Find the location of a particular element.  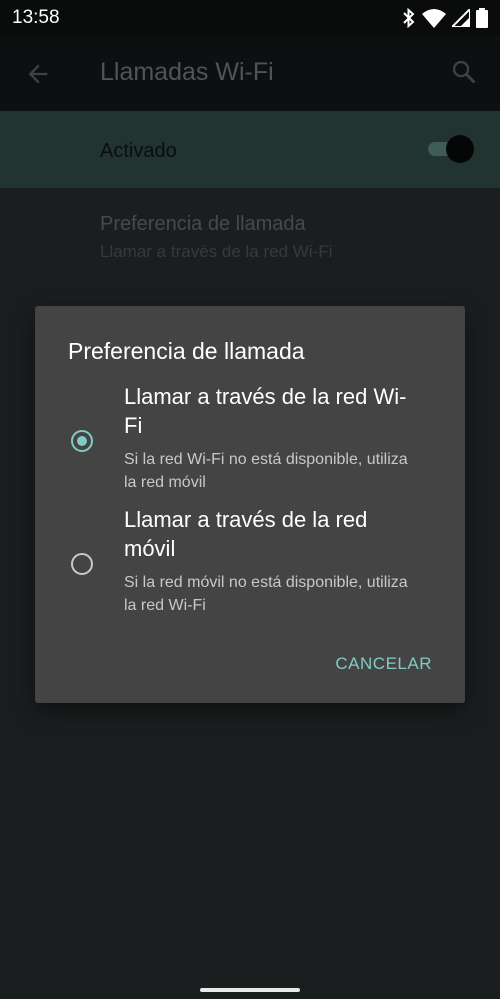

cancel-button: CANCELAR is located at coordinates (383, 664).